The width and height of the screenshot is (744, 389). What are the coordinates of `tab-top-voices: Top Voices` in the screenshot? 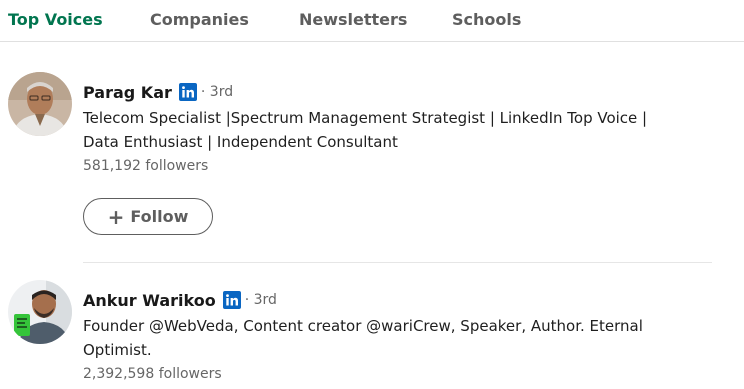 It's located at (55, 20).